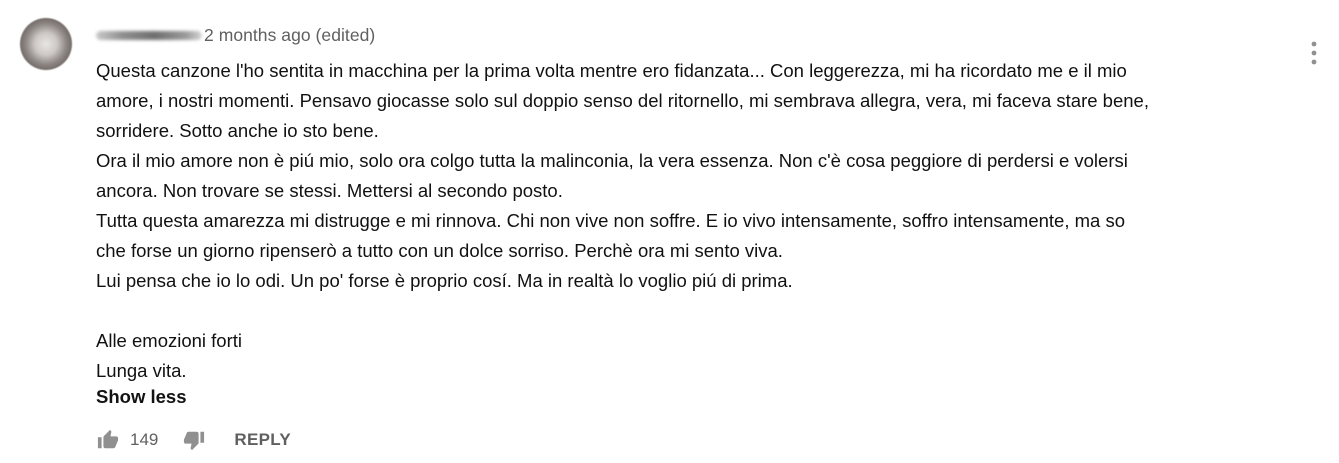 The height and width of the screenshot is (463, 1339). What do you see at coordinates (149, 35) in the screenshot?
I see `author-name-redacted` at bounding box center [149, 35].